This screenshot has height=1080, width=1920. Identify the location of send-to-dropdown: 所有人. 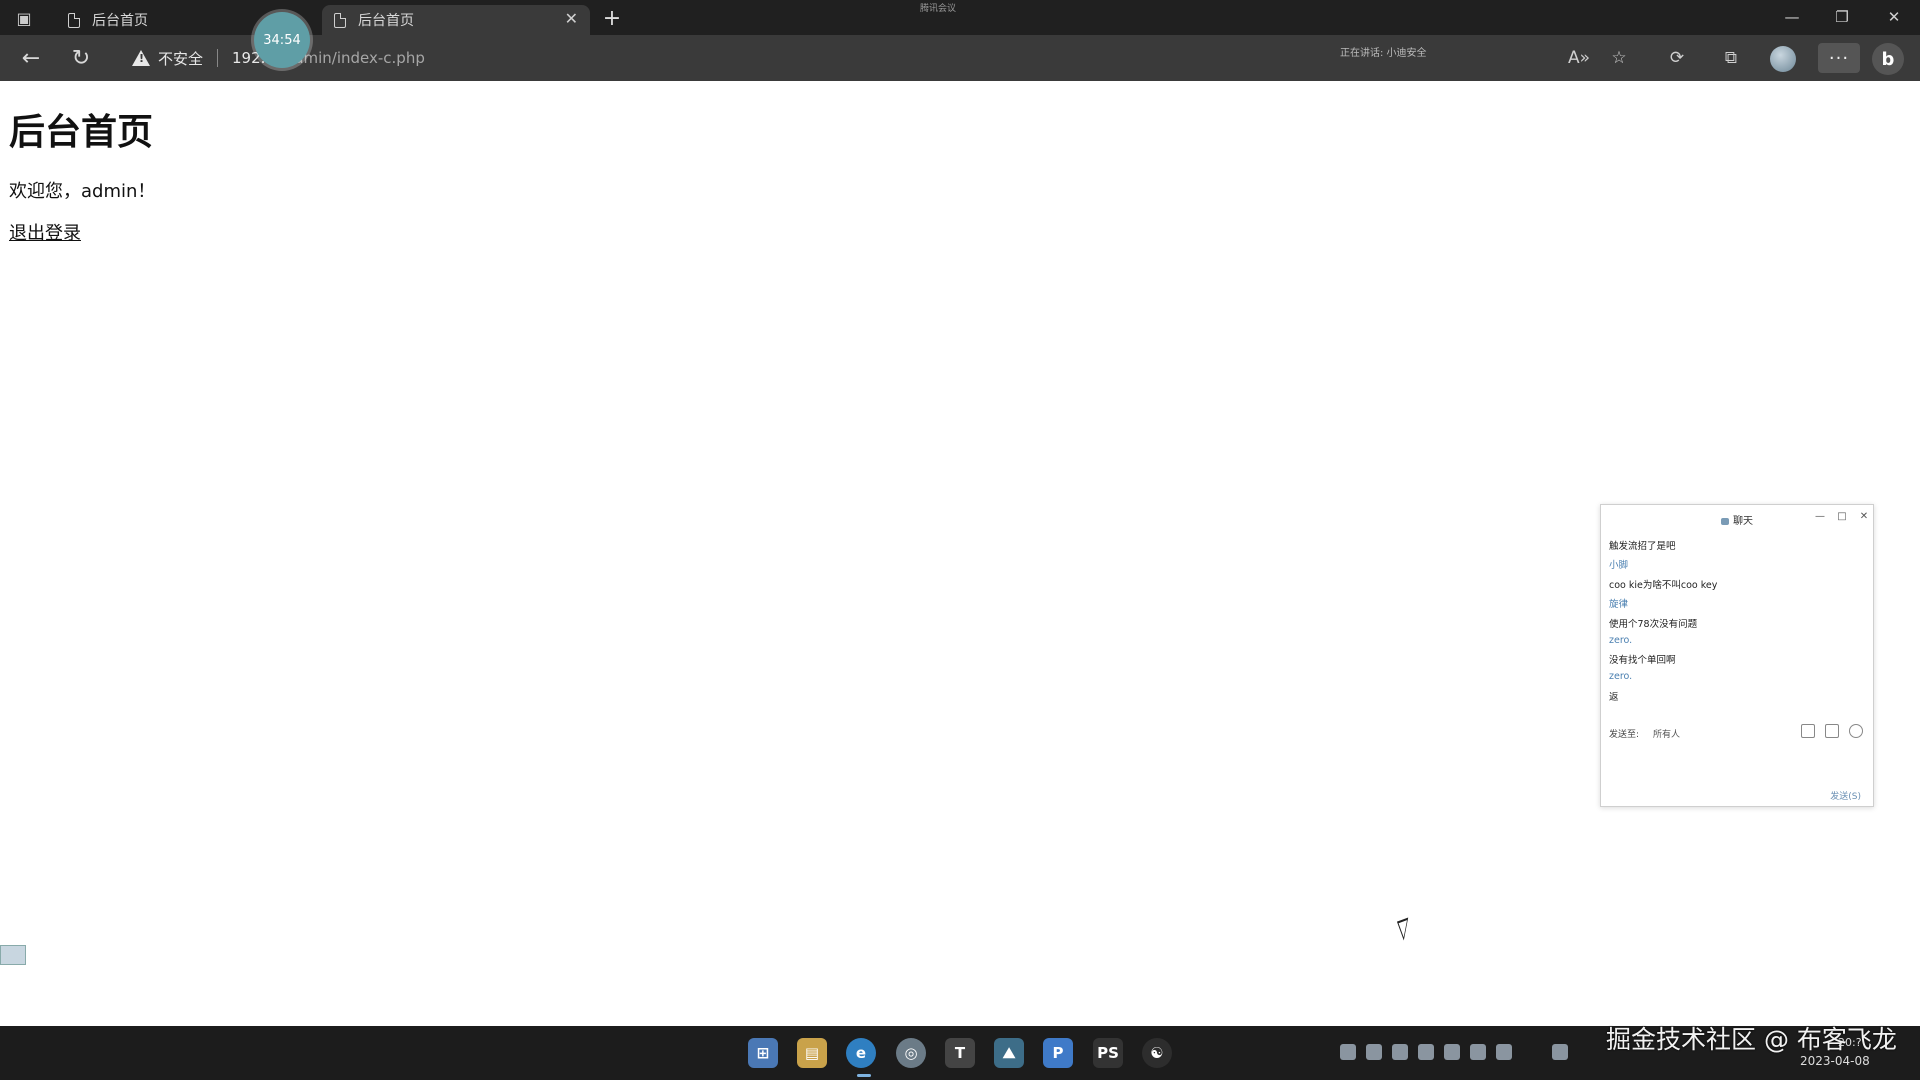
(1666, 733).